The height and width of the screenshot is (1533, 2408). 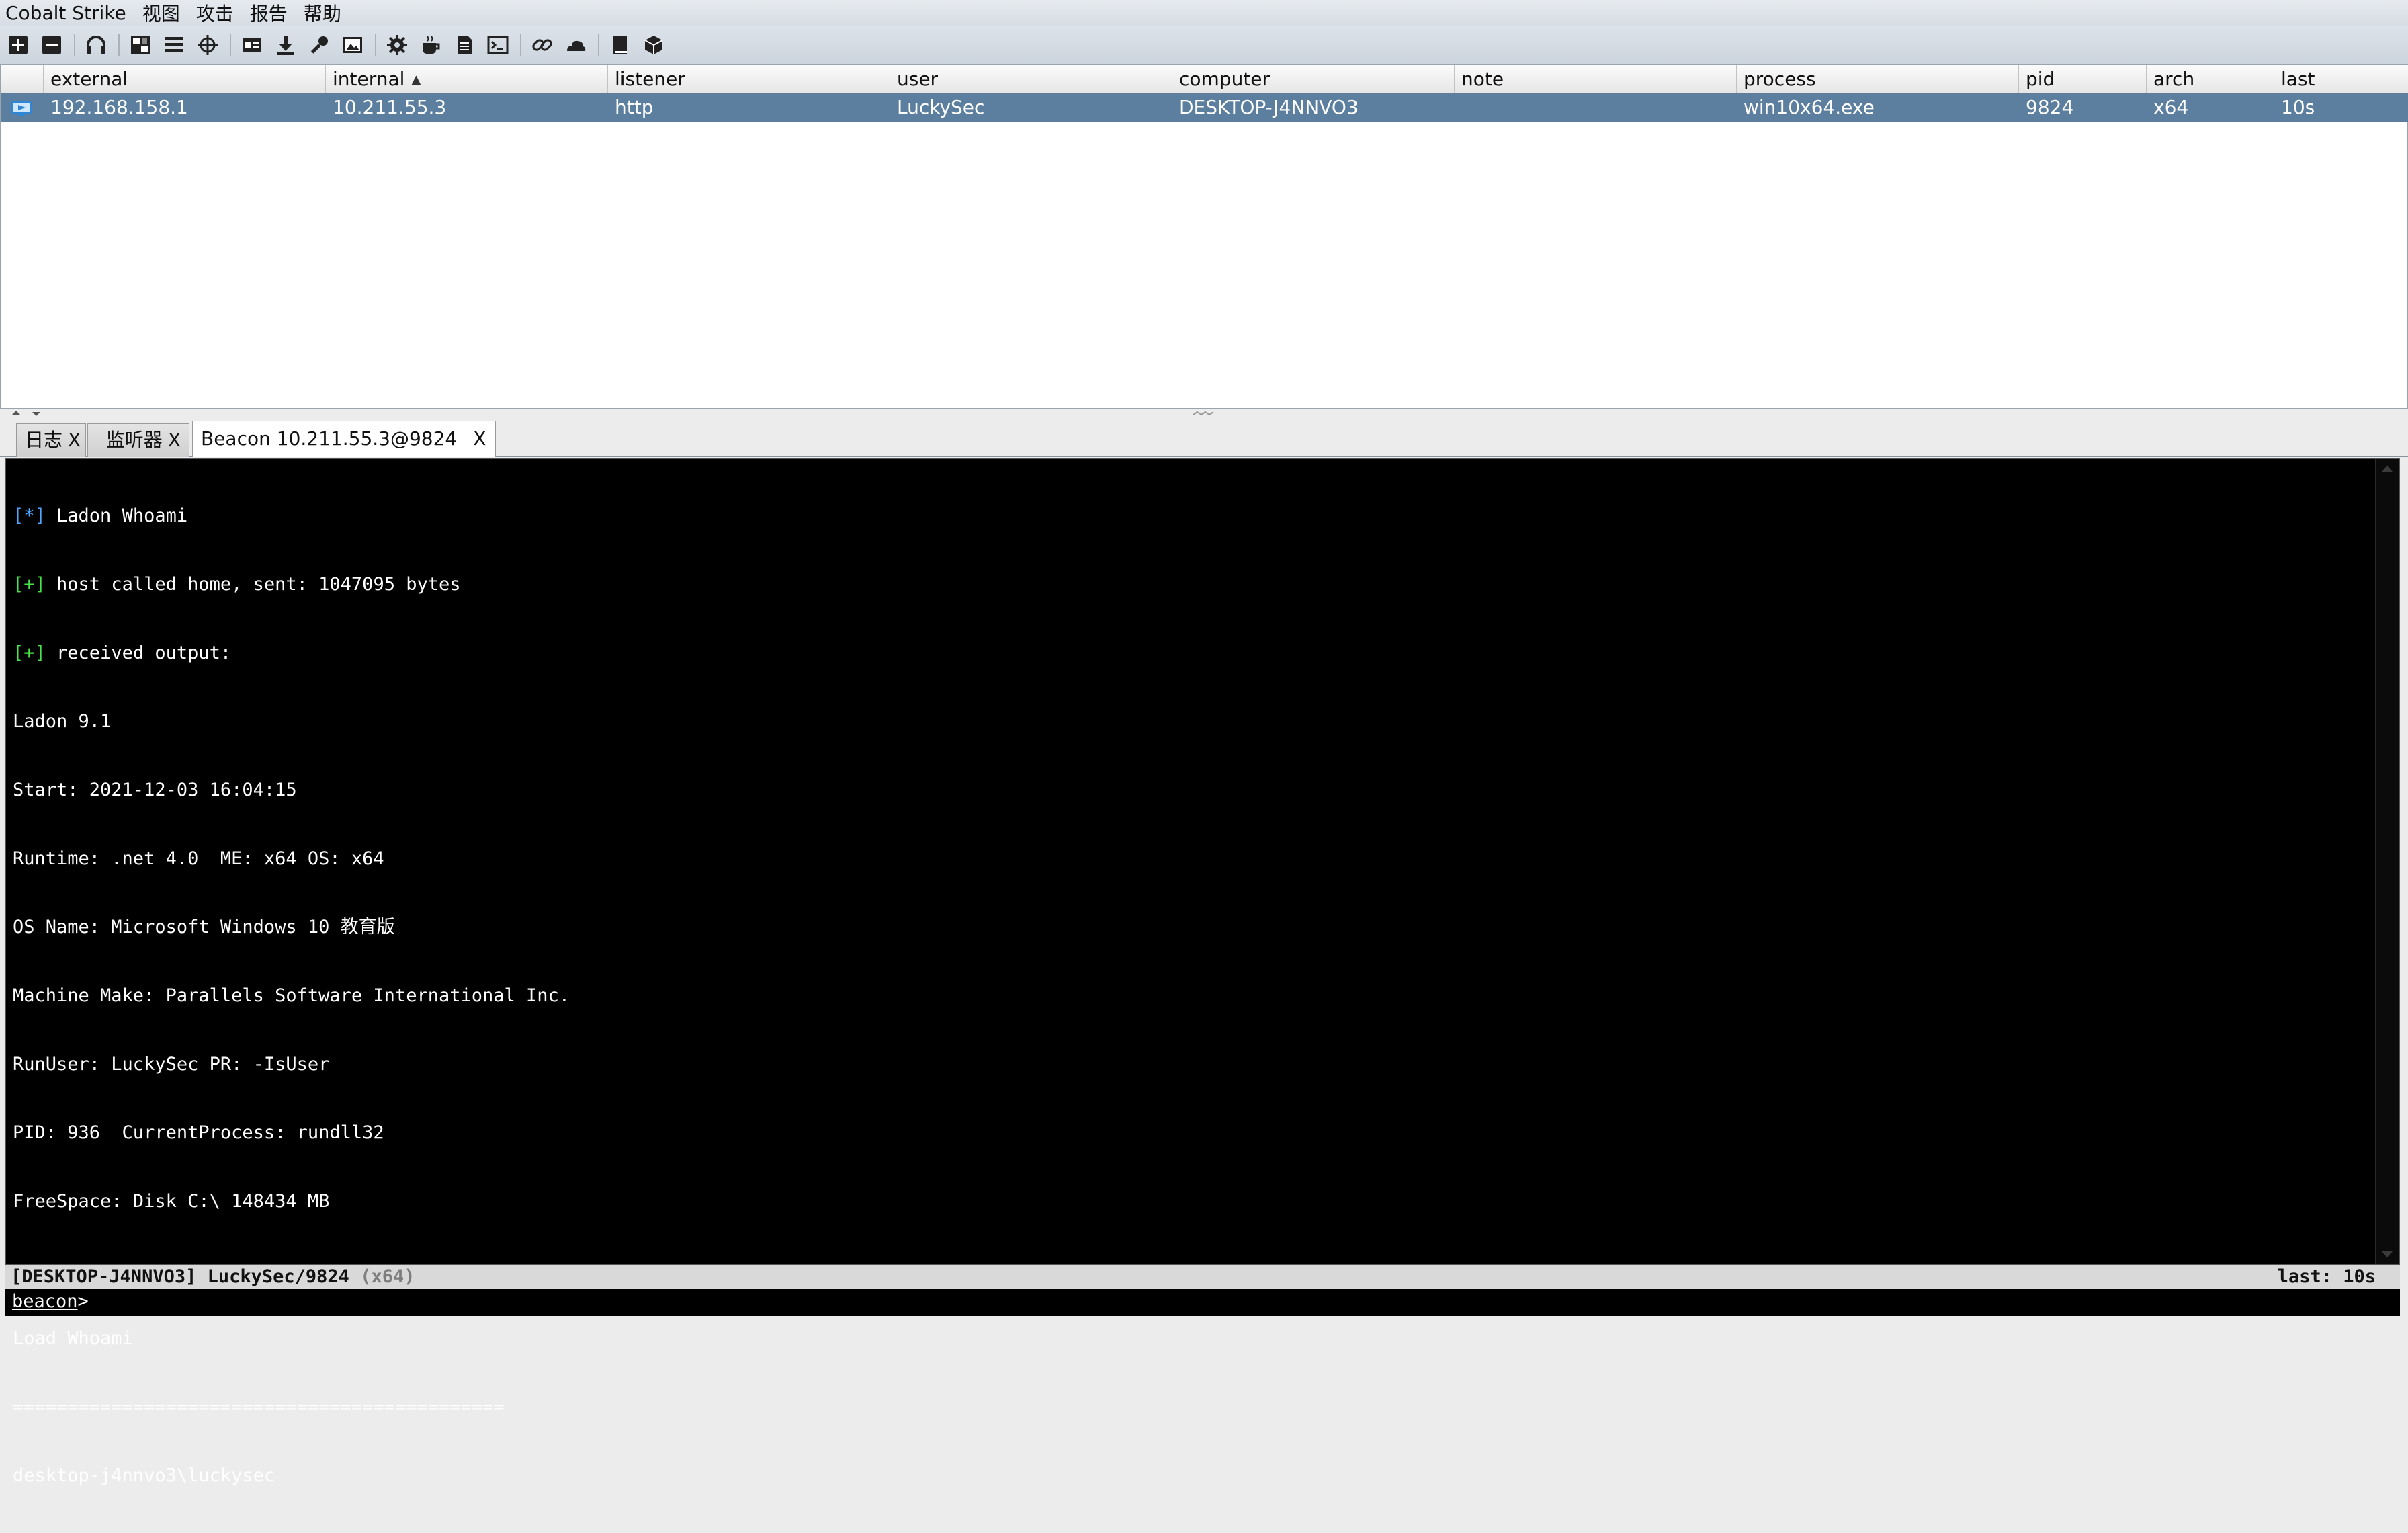 I want to click on cell-last: 10s, so click(x=2298, y=107).